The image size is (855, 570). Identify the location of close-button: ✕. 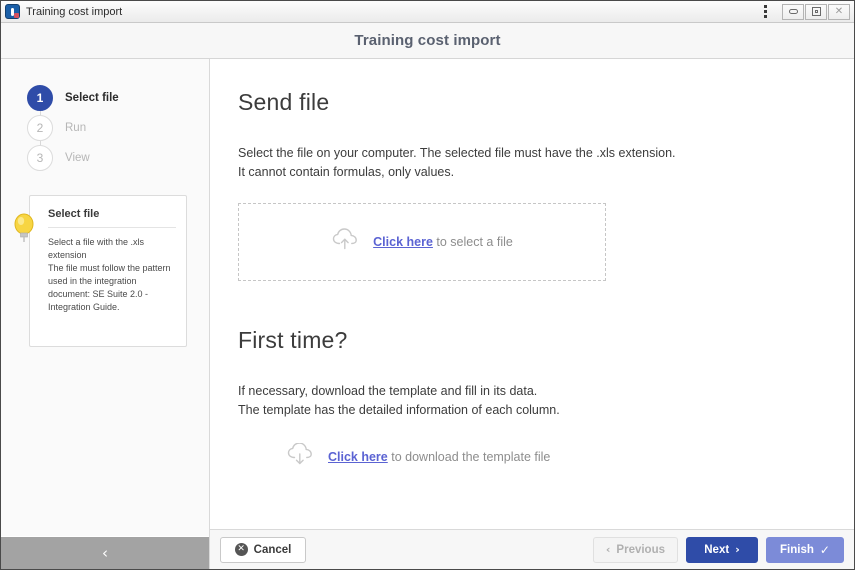
(839, 11).